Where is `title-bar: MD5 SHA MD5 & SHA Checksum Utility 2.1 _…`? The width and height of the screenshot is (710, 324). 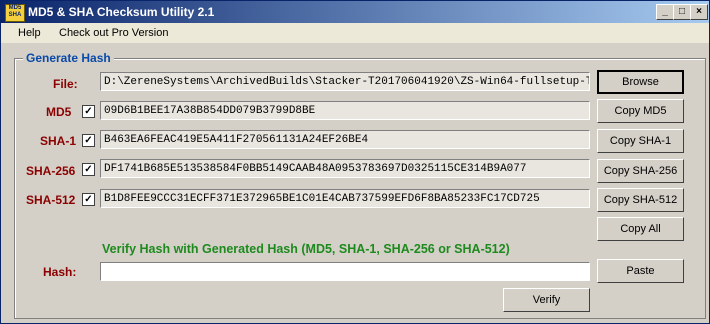
title-bar: MD5 SHA MD5 & SHA Checksum Utility 2.1 _… is located at coordinates (355, 12).